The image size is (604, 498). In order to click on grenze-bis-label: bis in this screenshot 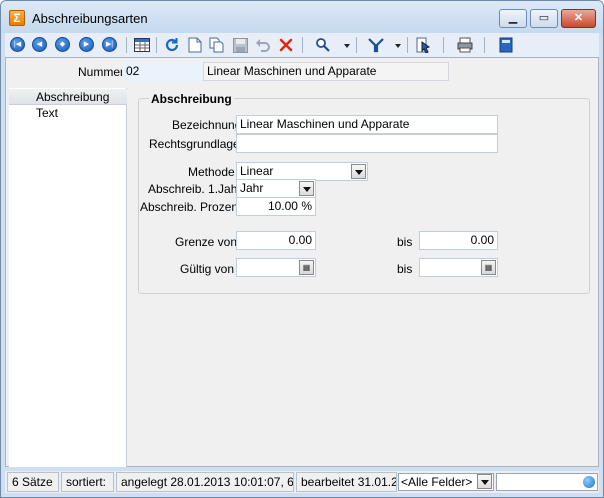, I will do `click(405, 242)`.